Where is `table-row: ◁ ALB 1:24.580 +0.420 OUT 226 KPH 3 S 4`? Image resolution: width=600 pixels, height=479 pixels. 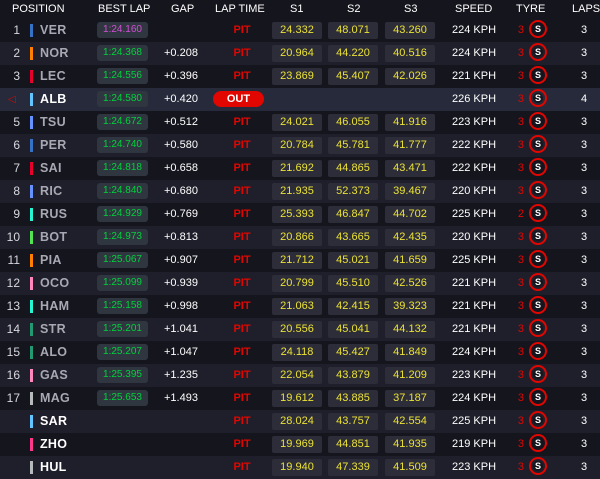 table-row: ◁ ALB 1:24.580 +0.420 OUT 226 KPH 3 S 4 is located at coordinates (300, 99).